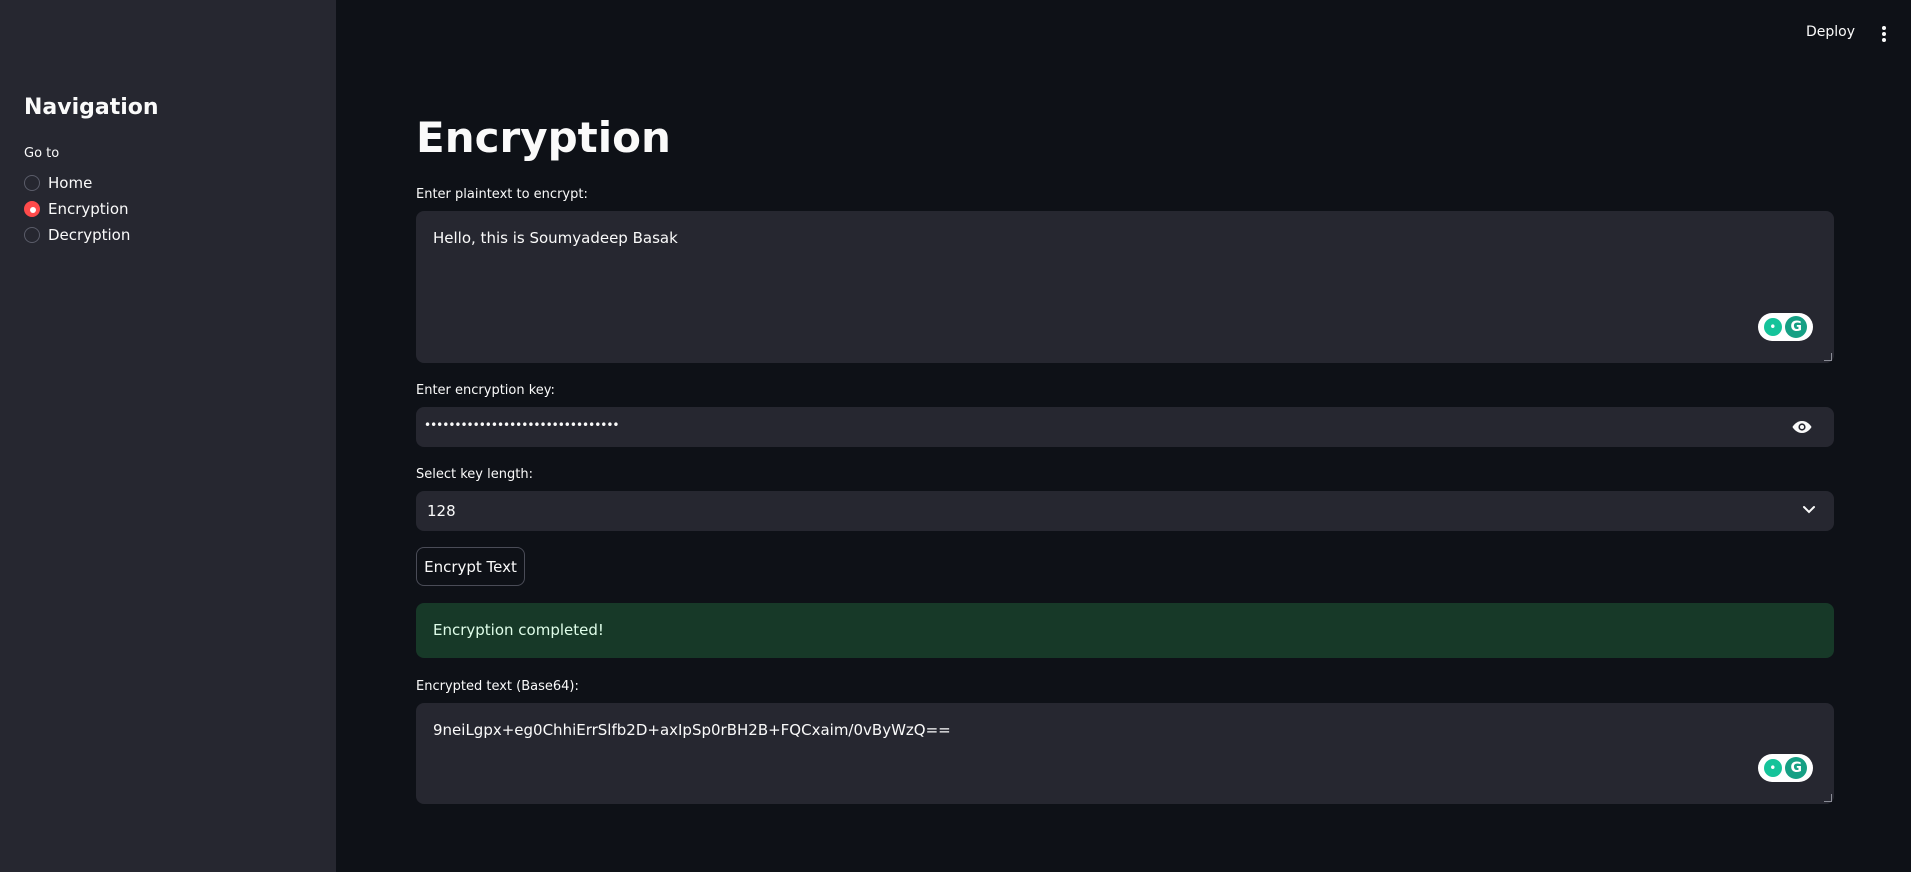 The width and height of the screenshot is (1911, 872). What do you see at coordinates (1125, 630) in the screenshot?
I see `success-alert: Encryption completed!` at bounding box center [1125, 630].